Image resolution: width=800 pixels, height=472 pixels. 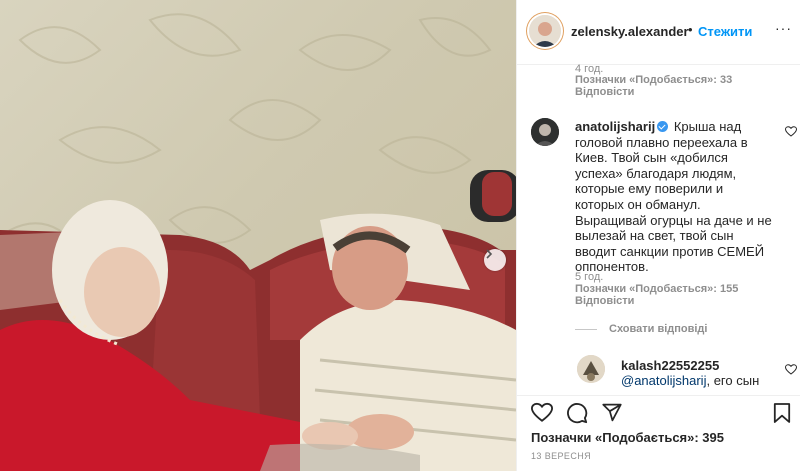 What do you see at coordinates (791, 369) in the screenshot?
I see `reply-like-heart-icon` at bounding box center [791, 369].